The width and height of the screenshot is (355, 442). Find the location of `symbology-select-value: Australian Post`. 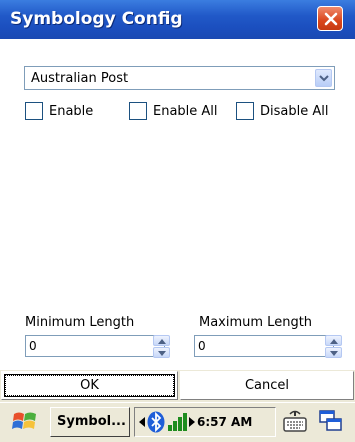

symbology-select-value: Australian Post is located at coordinates (80, 78).